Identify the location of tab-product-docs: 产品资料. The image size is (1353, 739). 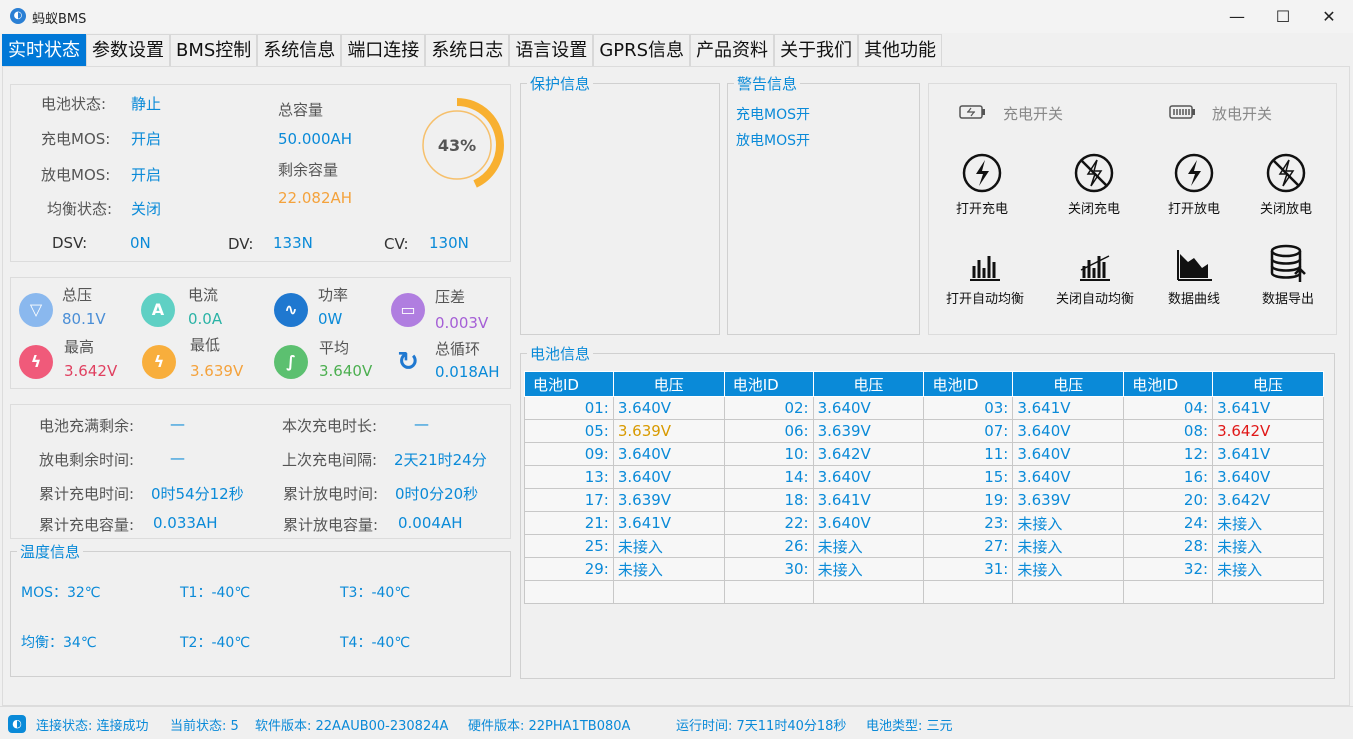
(732, 50).